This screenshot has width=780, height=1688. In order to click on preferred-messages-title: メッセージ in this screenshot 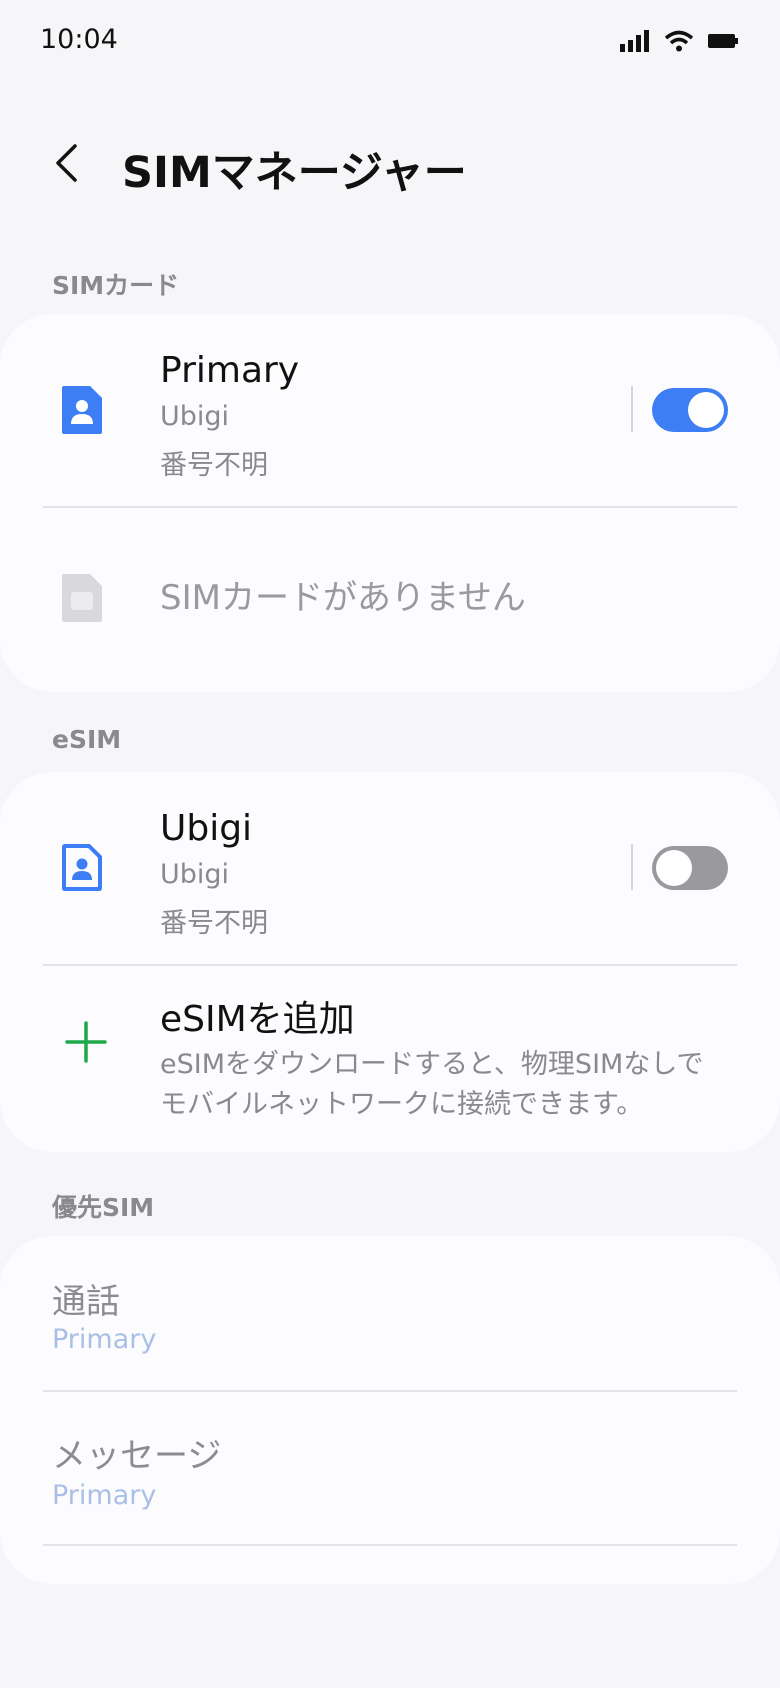, I will do `click(137, 1456)`.